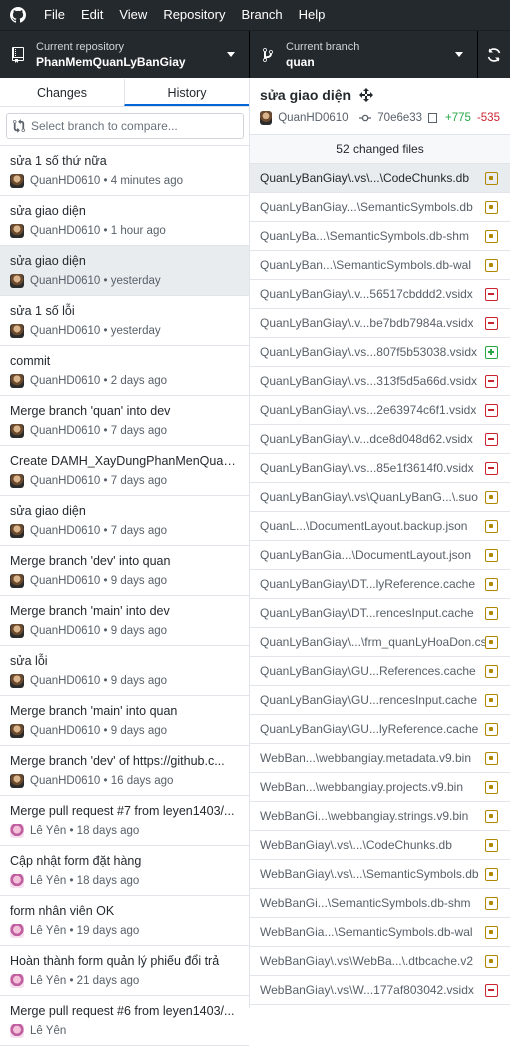  I want to click on fetch-origin-button, so click(494, 54).